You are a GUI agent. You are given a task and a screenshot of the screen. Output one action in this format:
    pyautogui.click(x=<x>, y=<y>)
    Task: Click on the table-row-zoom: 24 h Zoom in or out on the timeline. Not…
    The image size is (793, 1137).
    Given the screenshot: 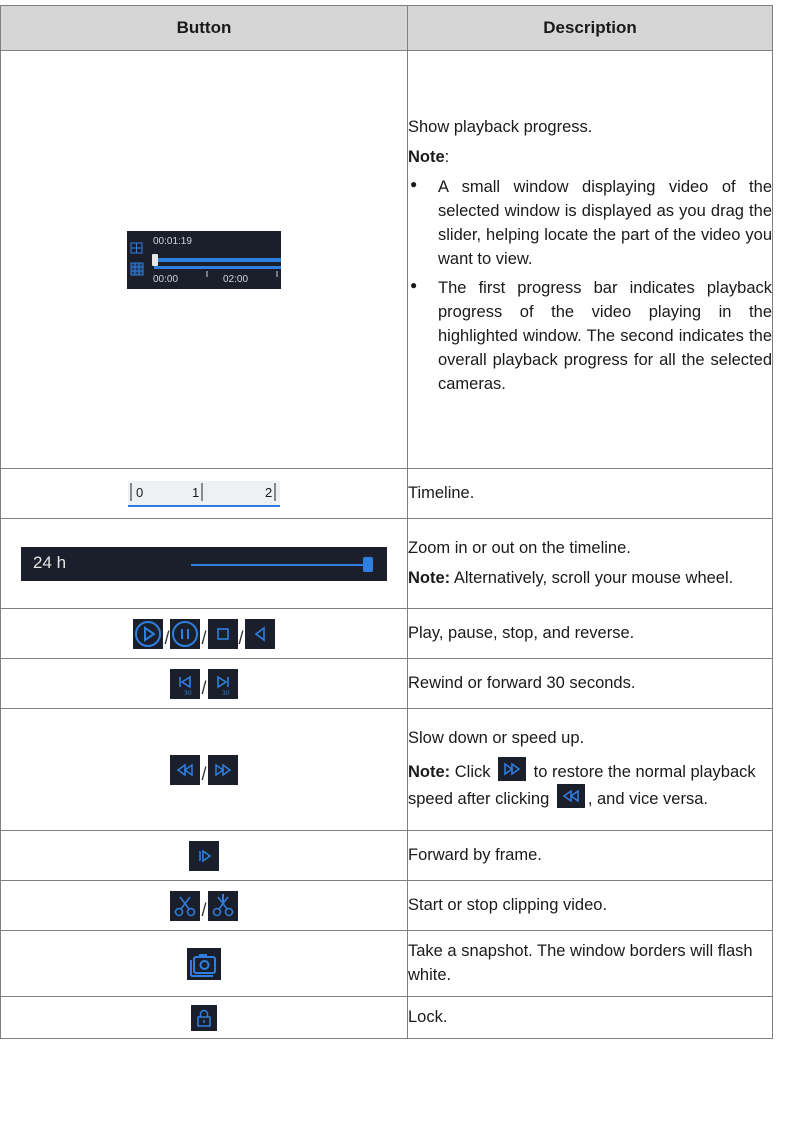 What is the action you would take?
    pyautogui.click(x=386, y=563)
    